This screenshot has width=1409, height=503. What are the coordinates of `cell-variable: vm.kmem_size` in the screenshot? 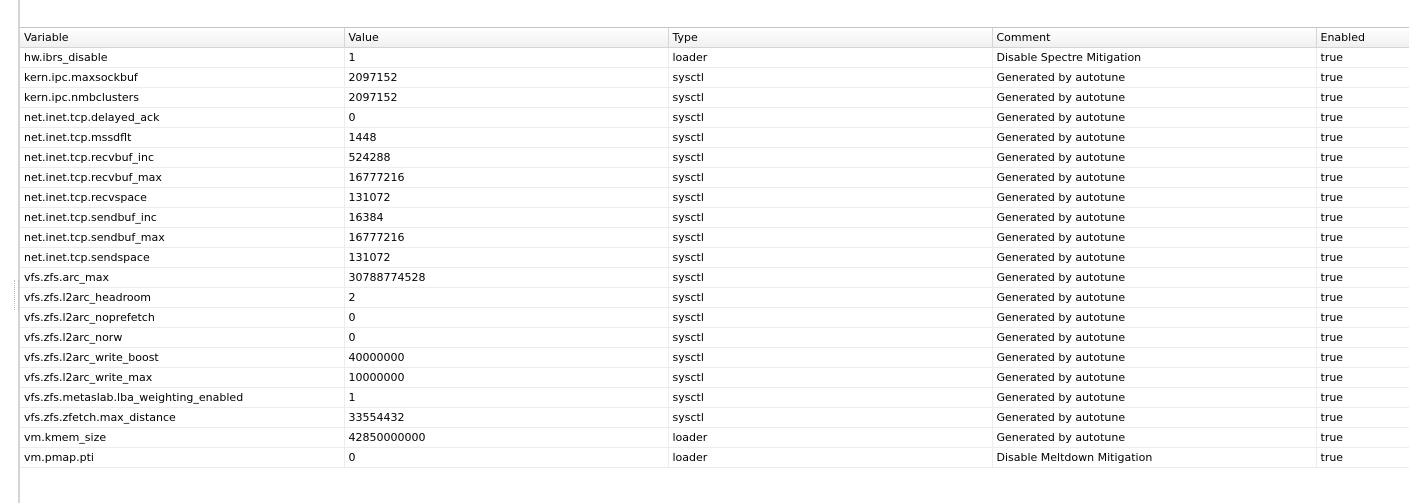 It's located at (182, 437).